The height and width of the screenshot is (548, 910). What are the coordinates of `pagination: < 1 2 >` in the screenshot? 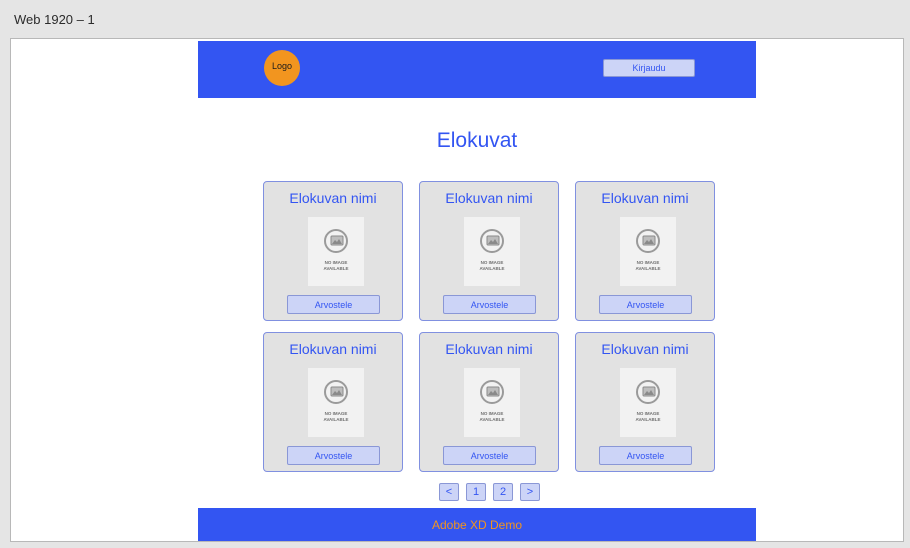 It's located at (489, 492).